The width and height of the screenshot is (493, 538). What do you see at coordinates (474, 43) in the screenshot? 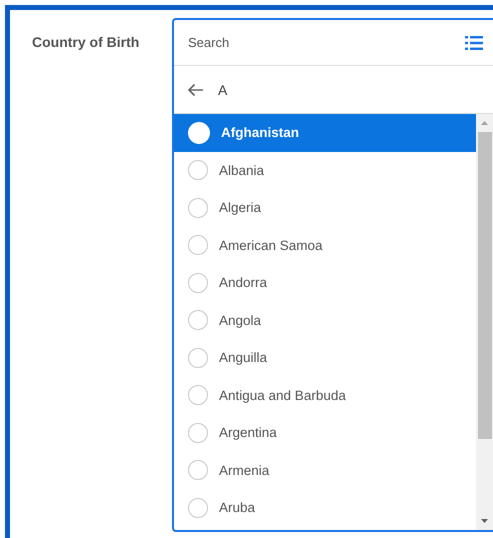
I see `list-icon` at bounding box center [474, 43].